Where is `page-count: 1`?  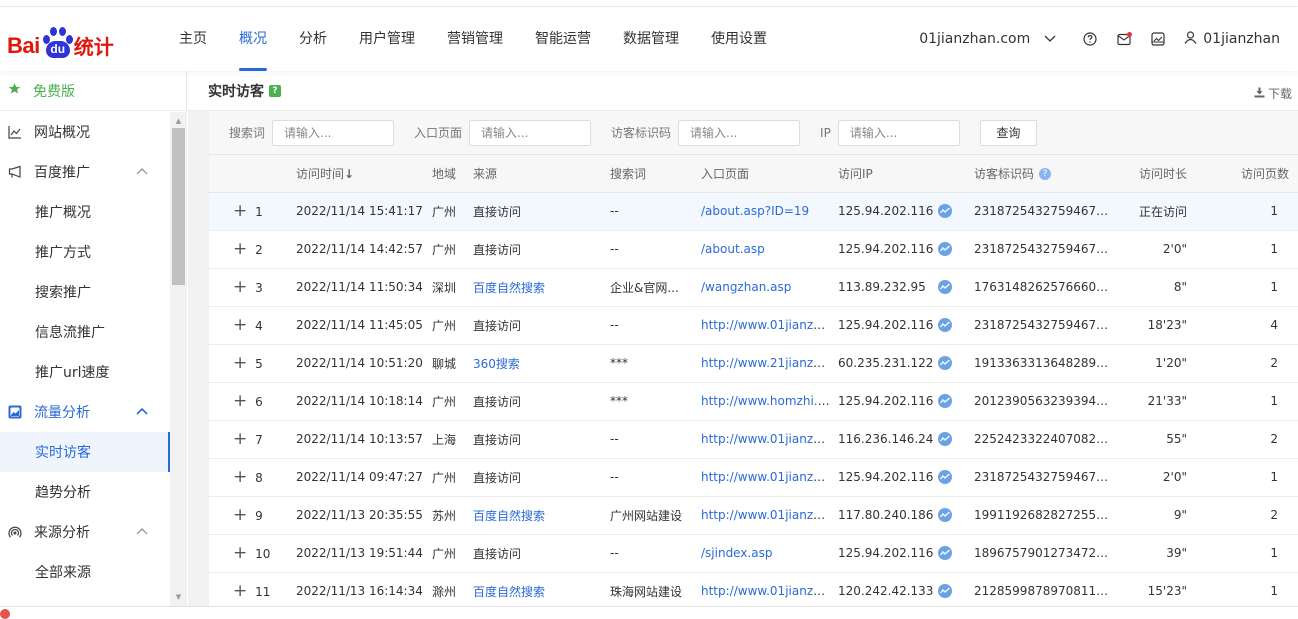 page-count: 1 is located at coordinates (1247, 553).